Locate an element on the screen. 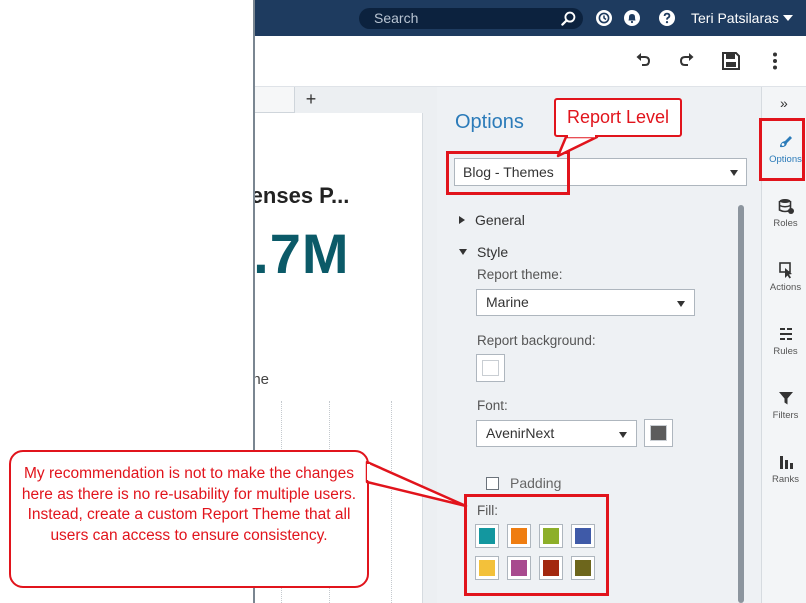  padding-checkbox is located at coordinates (492, 483).